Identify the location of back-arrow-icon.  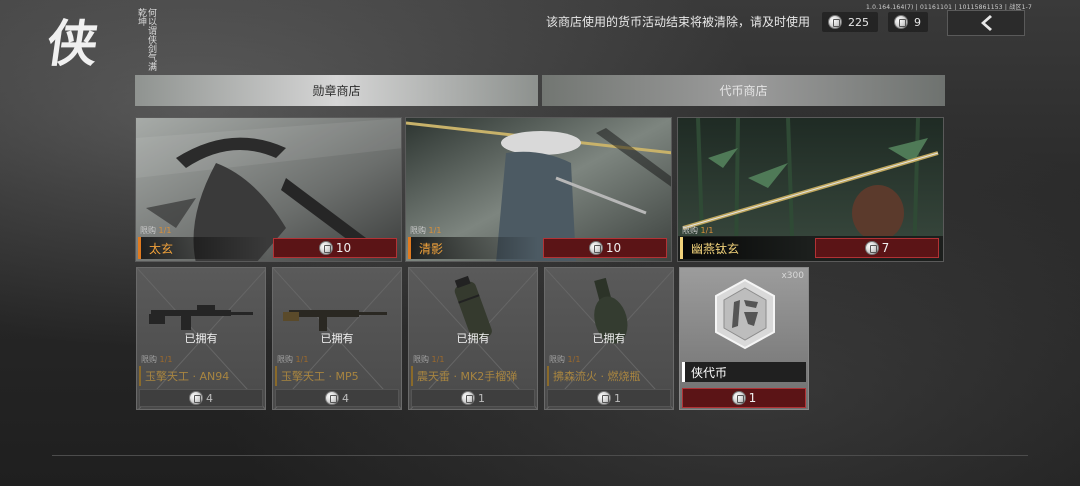
(986, 23).